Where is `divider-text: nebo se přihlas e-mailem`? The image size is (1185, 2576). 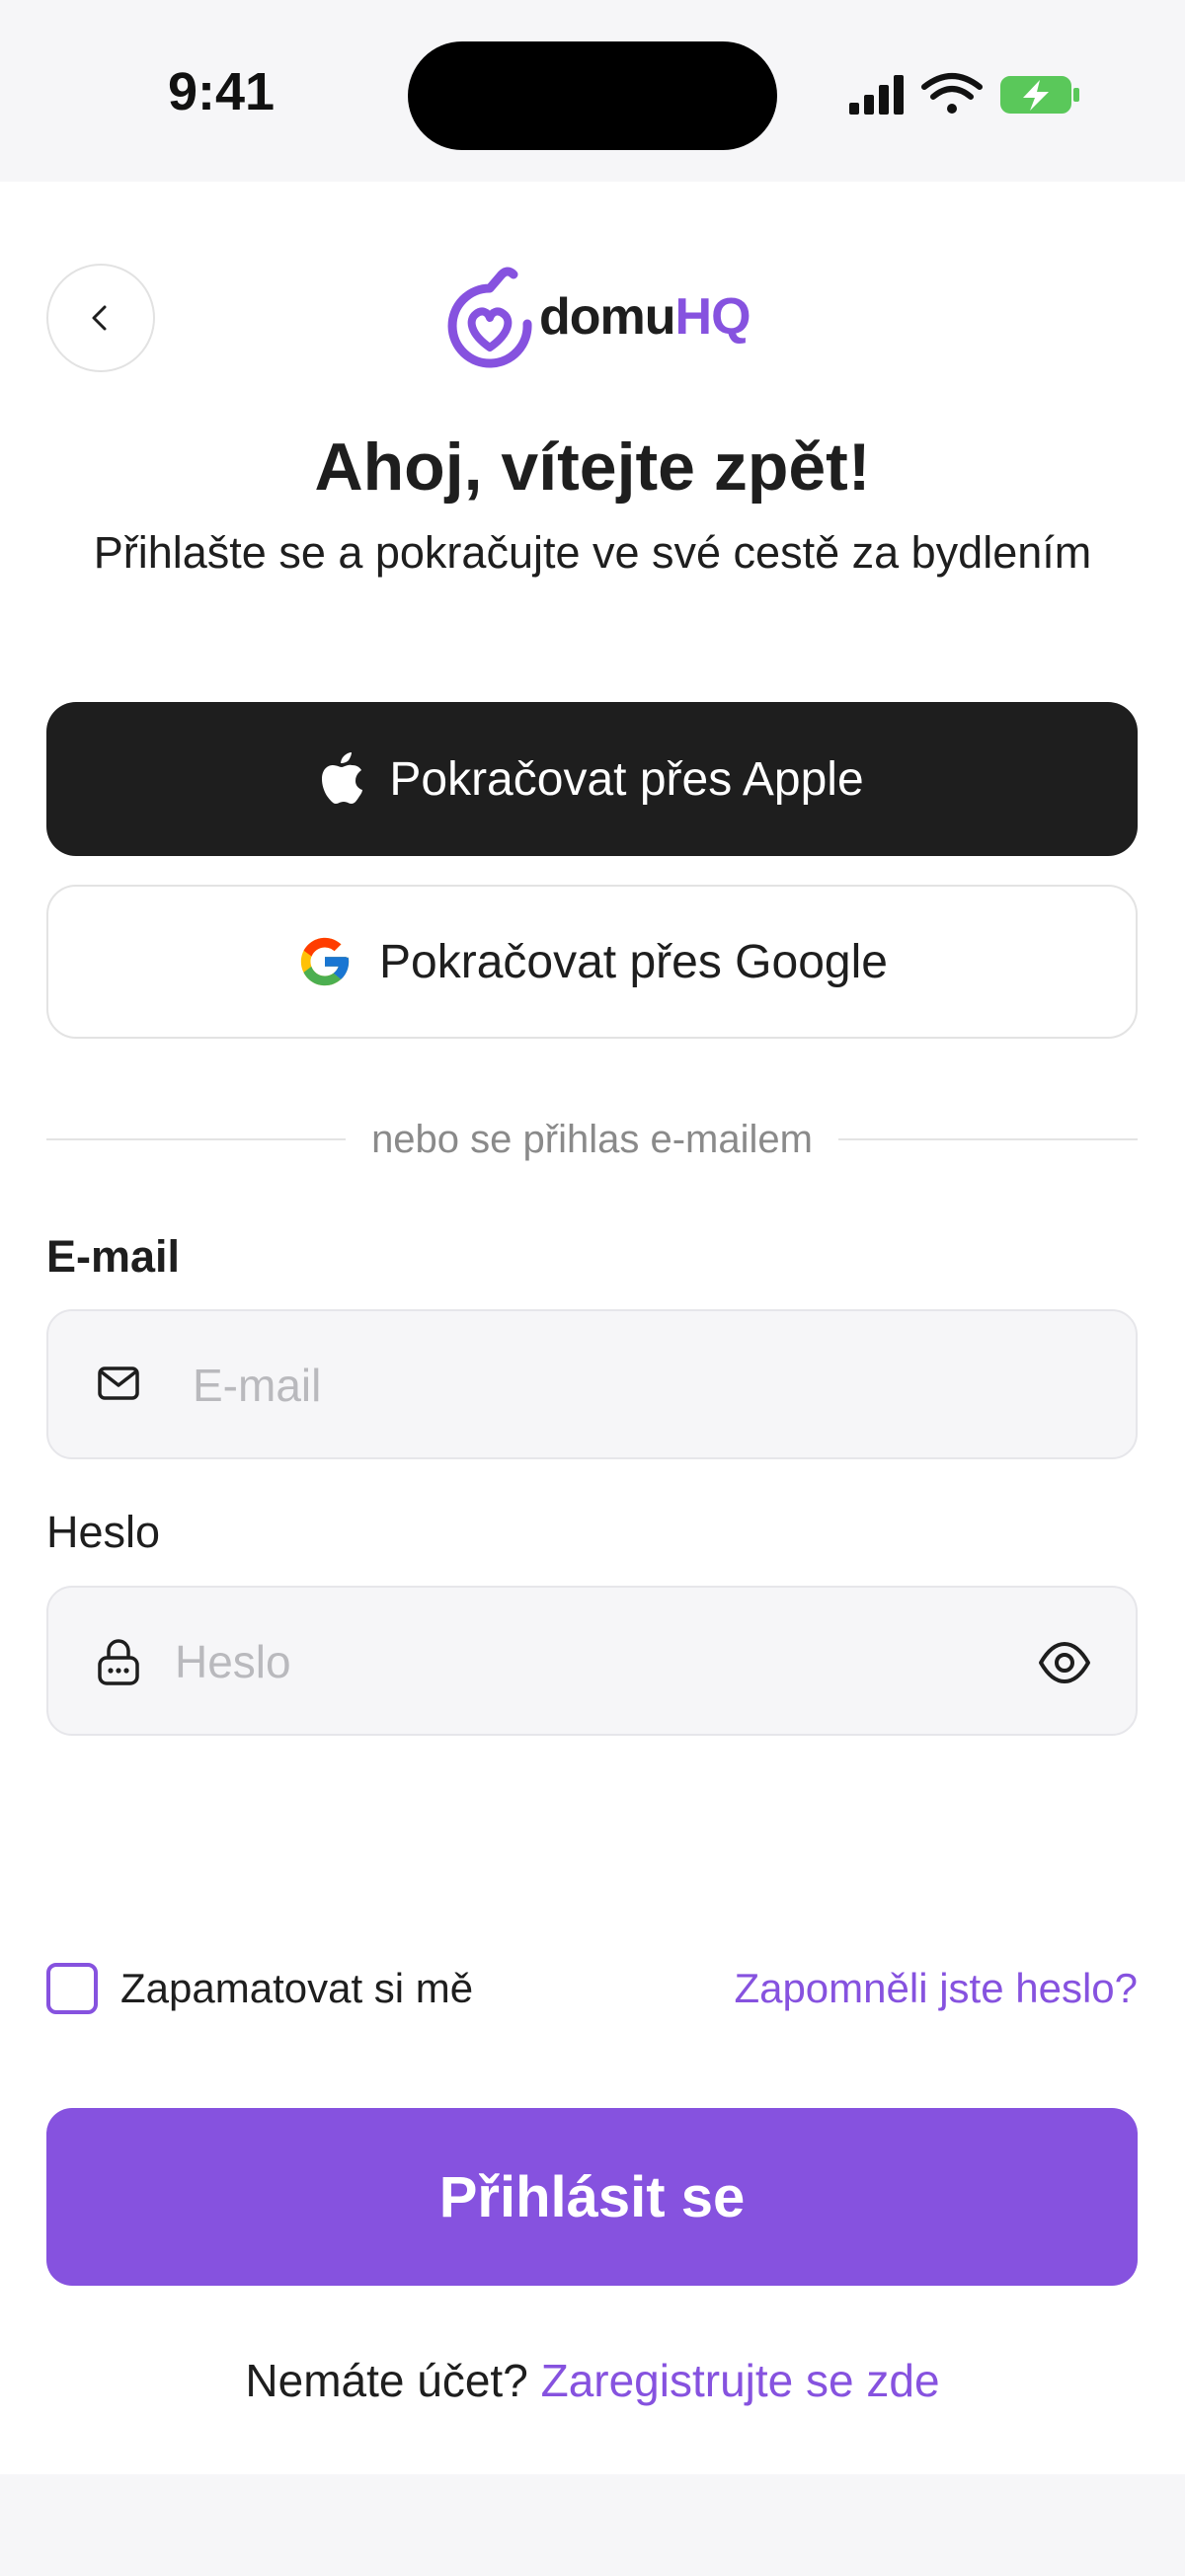
divider-text: nebo se přihlas e-mailem is located at coordinates (592, 1139).